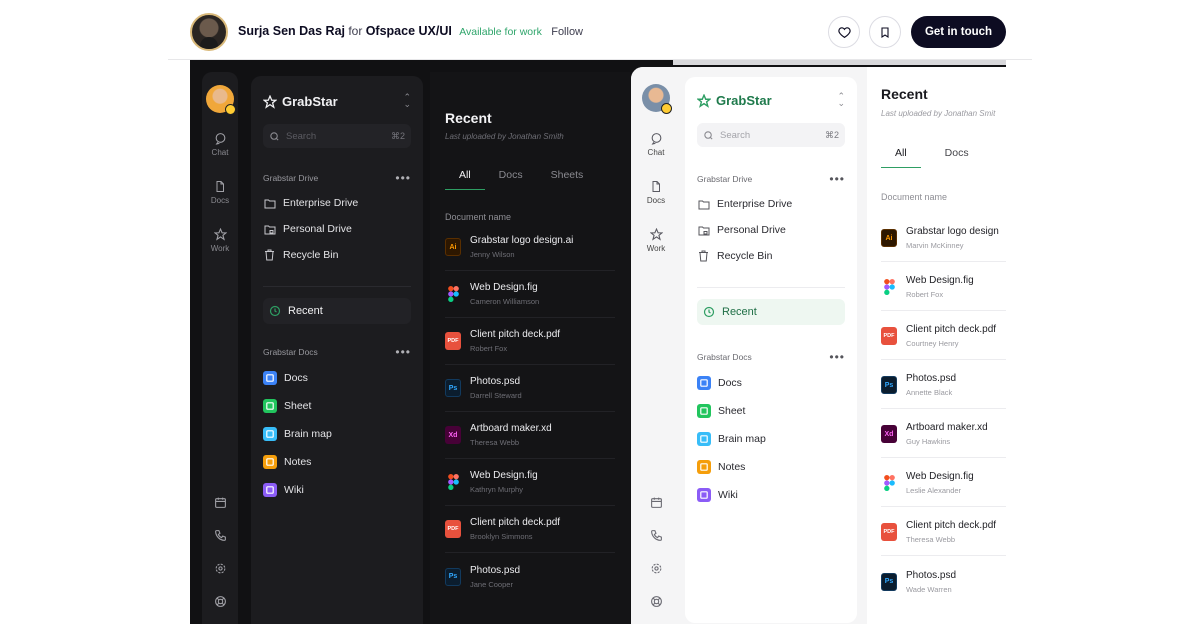 The image size is (1200, 628). Describe the element at coordinates (943, 238) in the screenshot. I see `file-row: Ai Grabstar logo design Marvin McKinney` at that location.